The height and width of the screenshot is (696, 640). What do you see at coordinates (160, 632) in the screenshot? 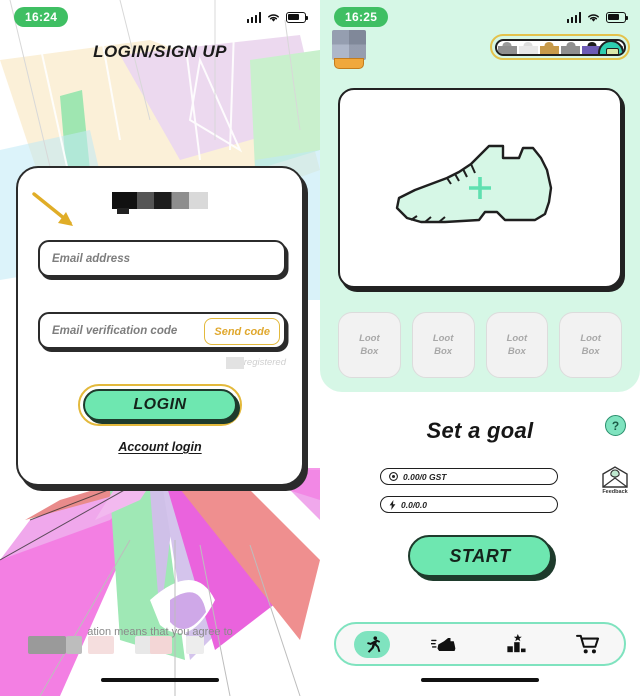
I see `terms-text: ation means that you agree to` at bounding box center [160, 632].